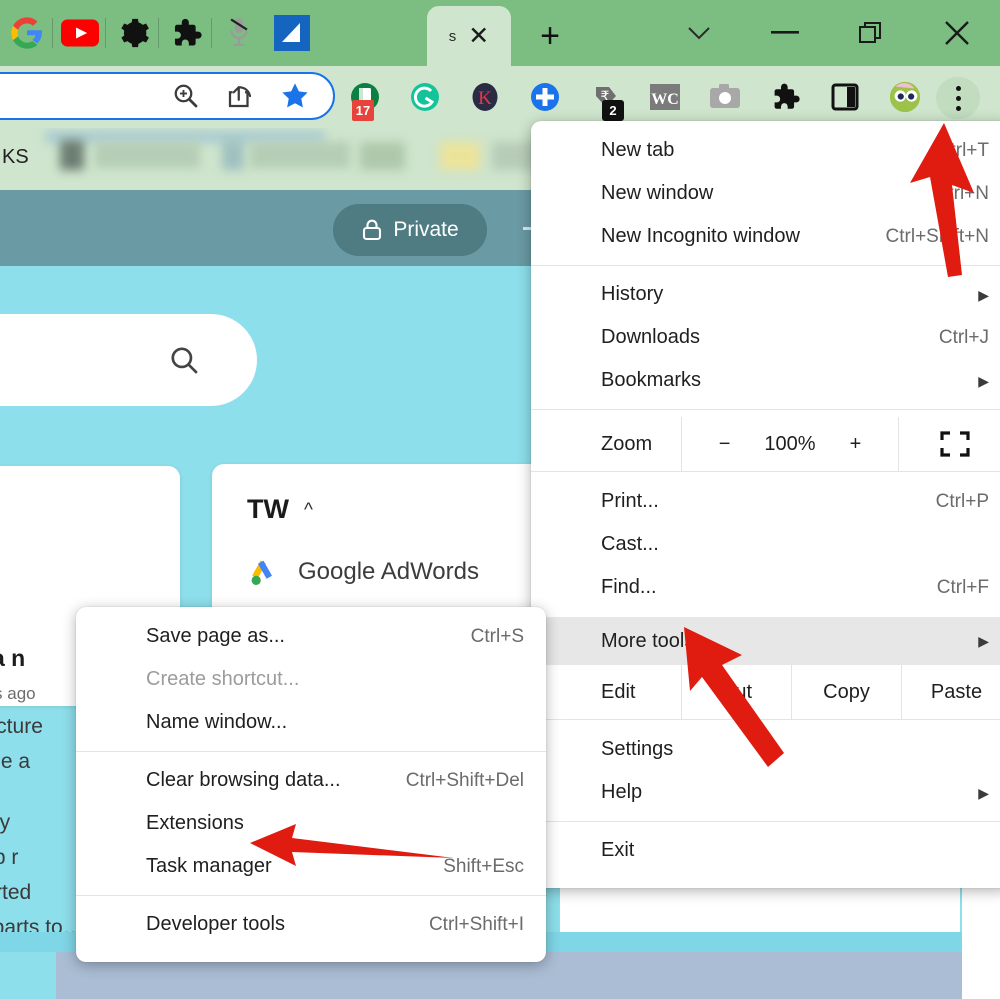  I want to click on tab-search-button, so click(699, 33).